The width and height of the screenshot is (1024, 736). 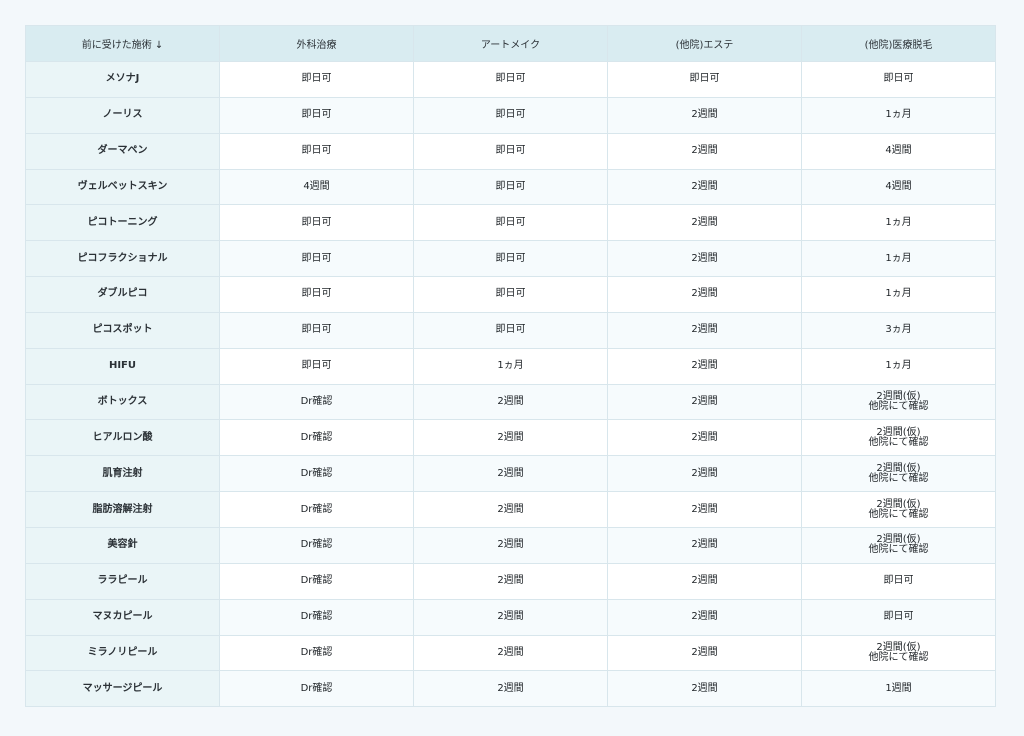 What do you see at coordinates (122, 653) in the screenshot?
I see `row-treatment-label: ミラノリピール` at bounding box center [122, 653].